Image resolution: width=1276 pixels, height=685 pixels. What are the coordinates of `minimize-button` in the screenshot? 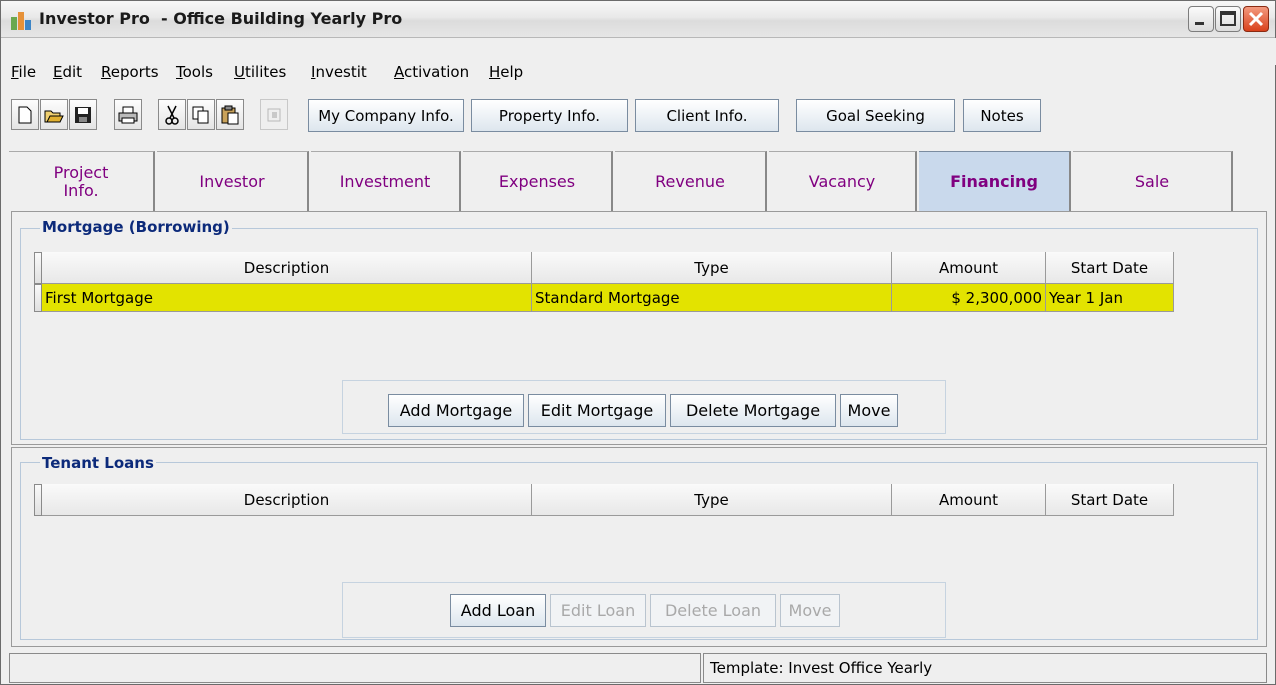 It's located at (1201, 19).